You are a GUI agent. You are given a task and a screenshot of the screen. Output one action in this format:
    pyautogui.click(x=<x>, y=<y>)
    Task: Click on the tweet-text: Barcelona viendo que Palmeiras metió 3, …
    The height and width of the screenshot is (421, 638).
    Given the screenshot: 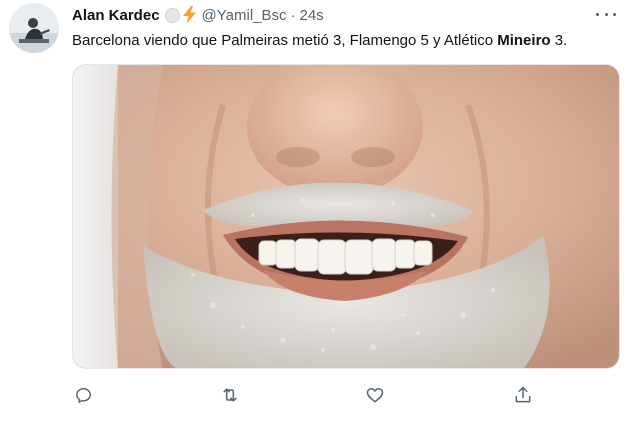 What is the action you would take?
    pyautogui.click(x=319, y=41)
    